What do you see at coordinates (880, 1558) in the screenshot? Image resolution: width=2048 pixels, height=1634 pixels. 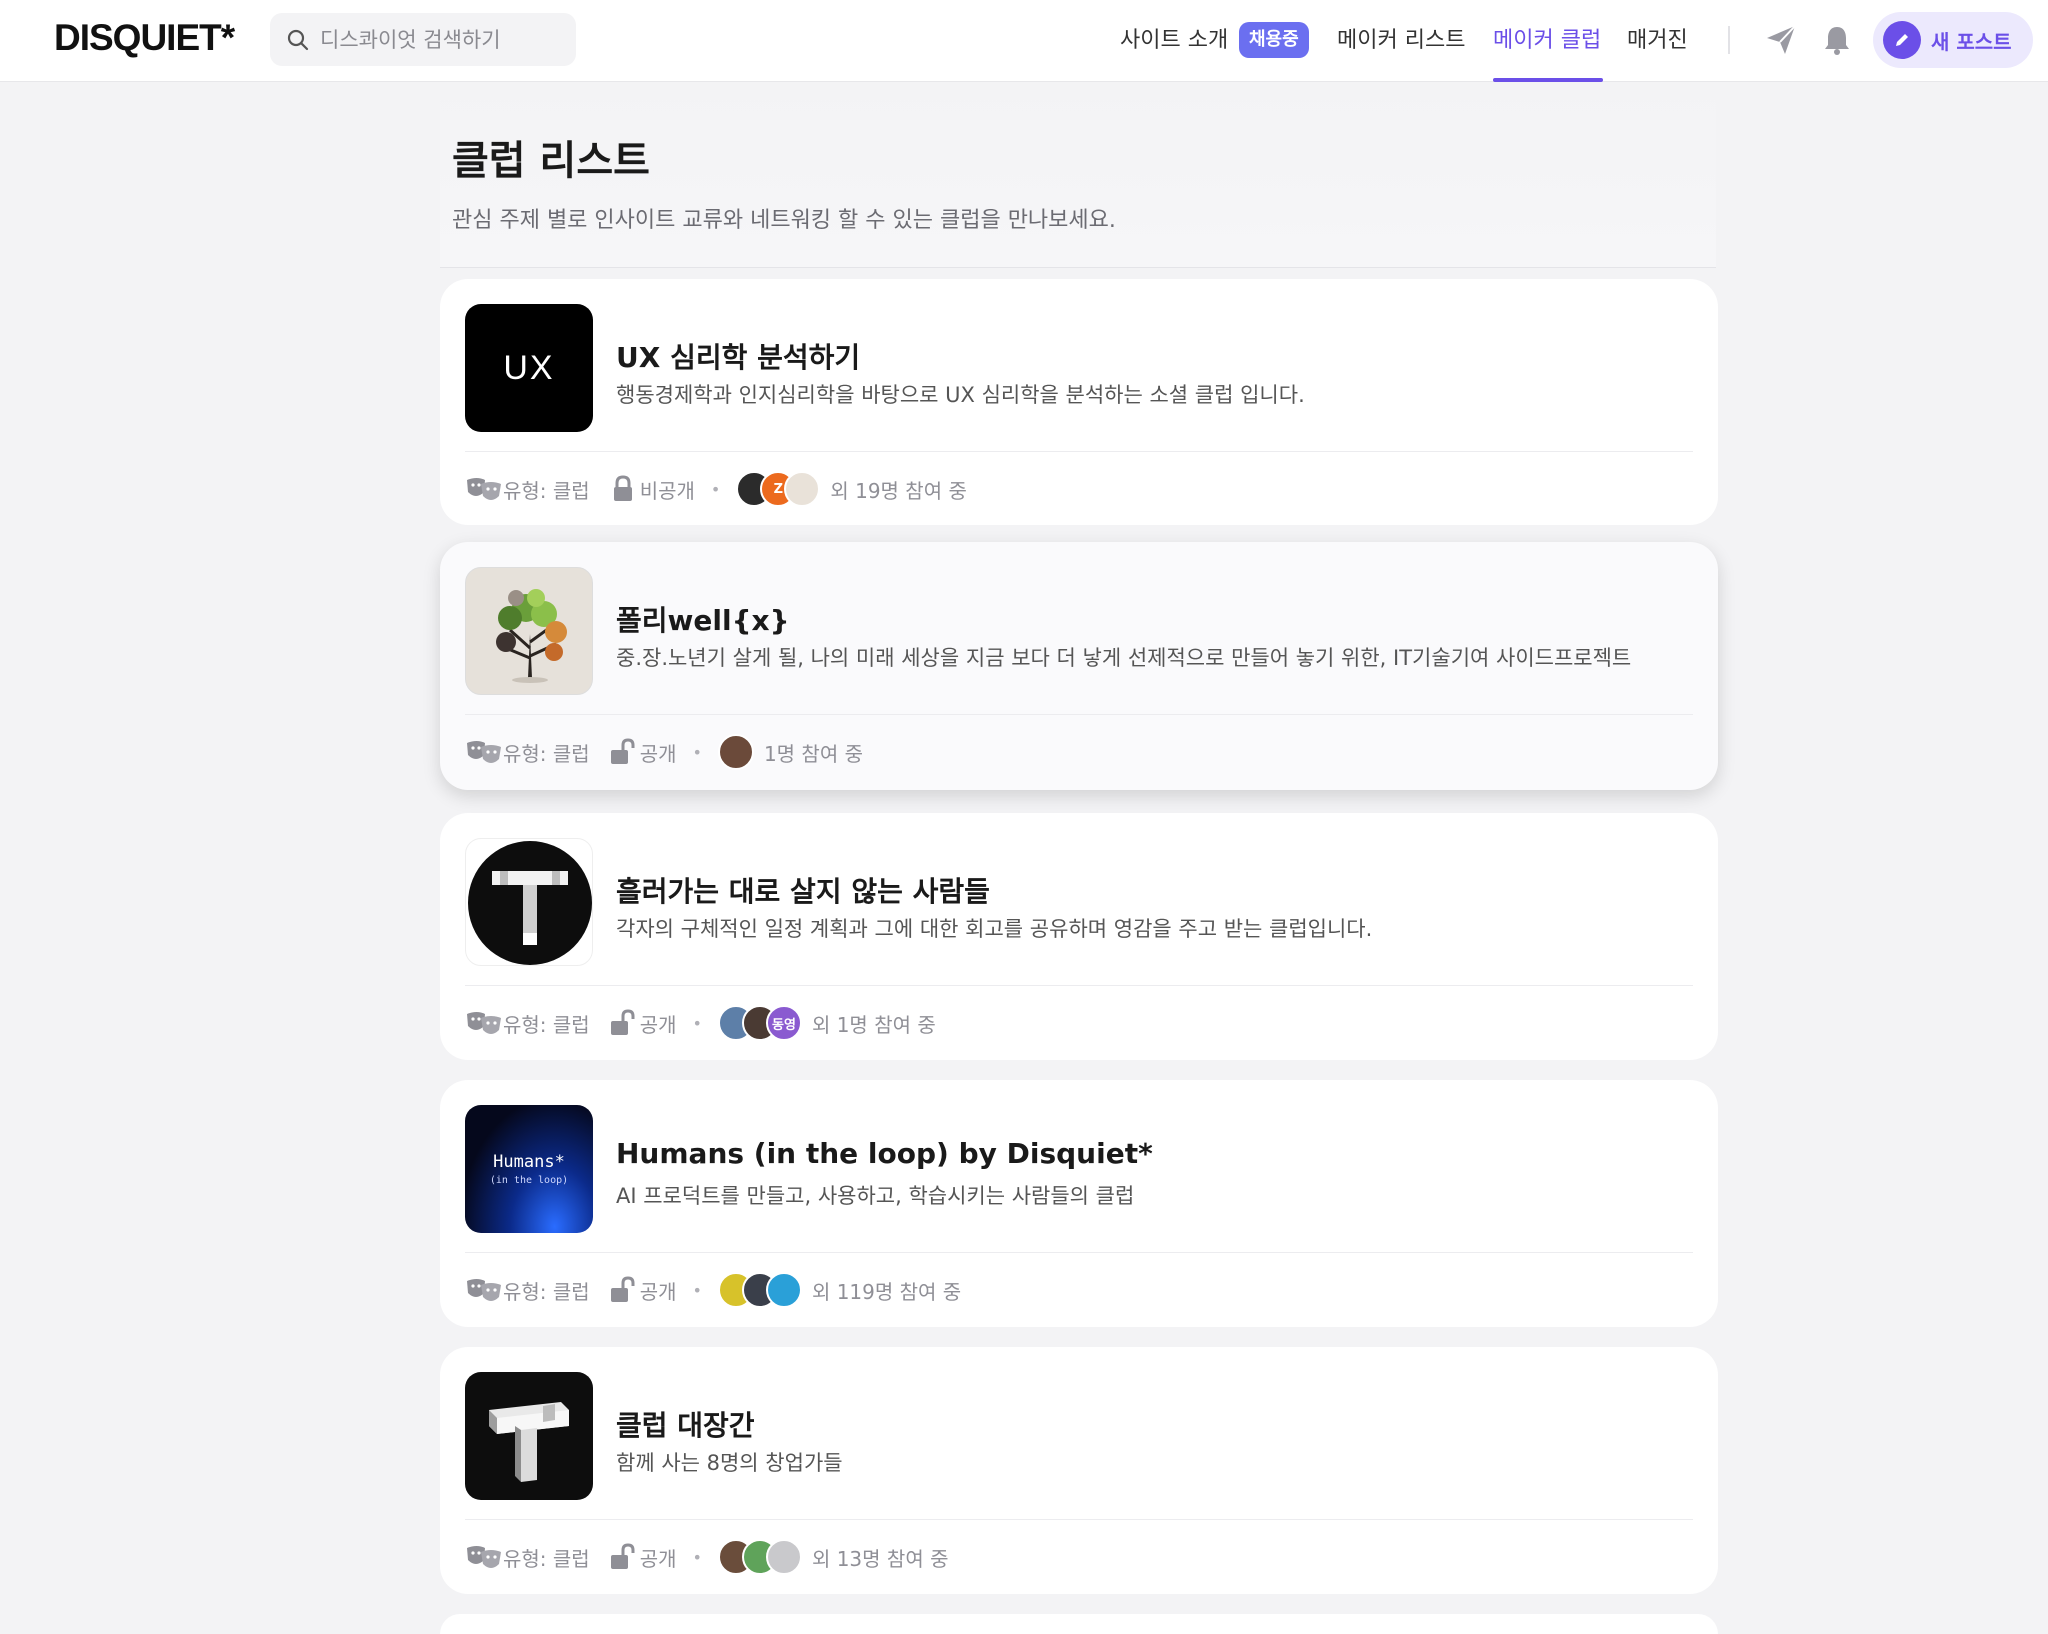 I see `participants-count: 외 13명 참여 중` at bounding box center [880, 1558].